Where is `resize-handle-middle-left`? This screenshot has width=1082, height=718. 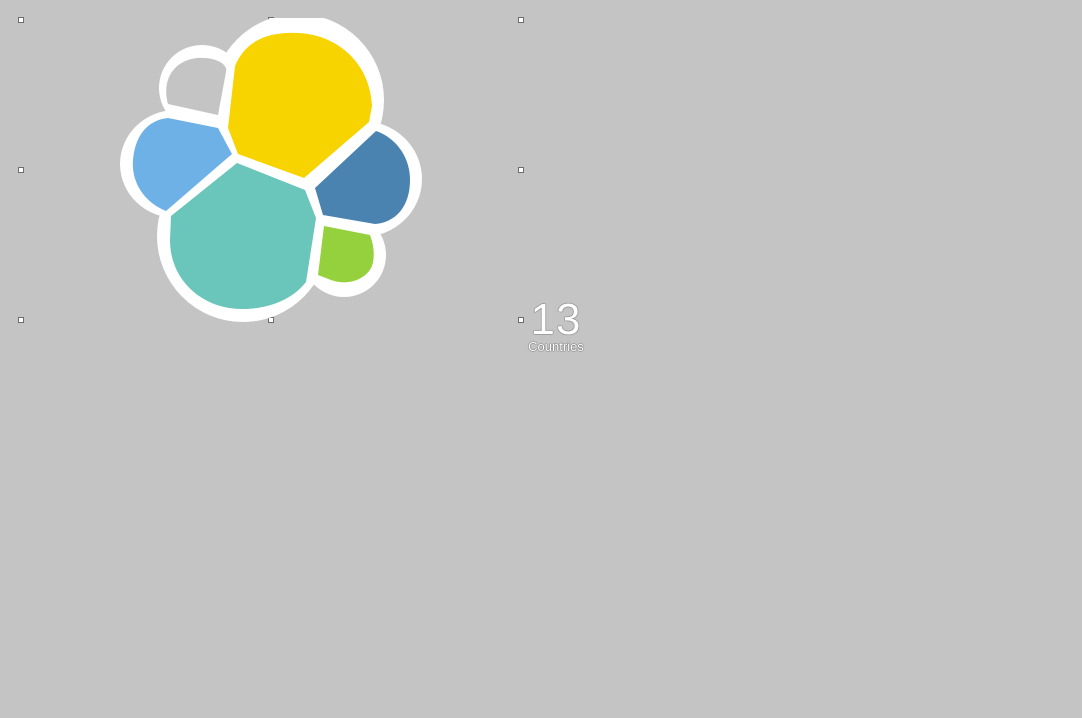
resize-handle-middle-left is located at coordinates (21, 170).